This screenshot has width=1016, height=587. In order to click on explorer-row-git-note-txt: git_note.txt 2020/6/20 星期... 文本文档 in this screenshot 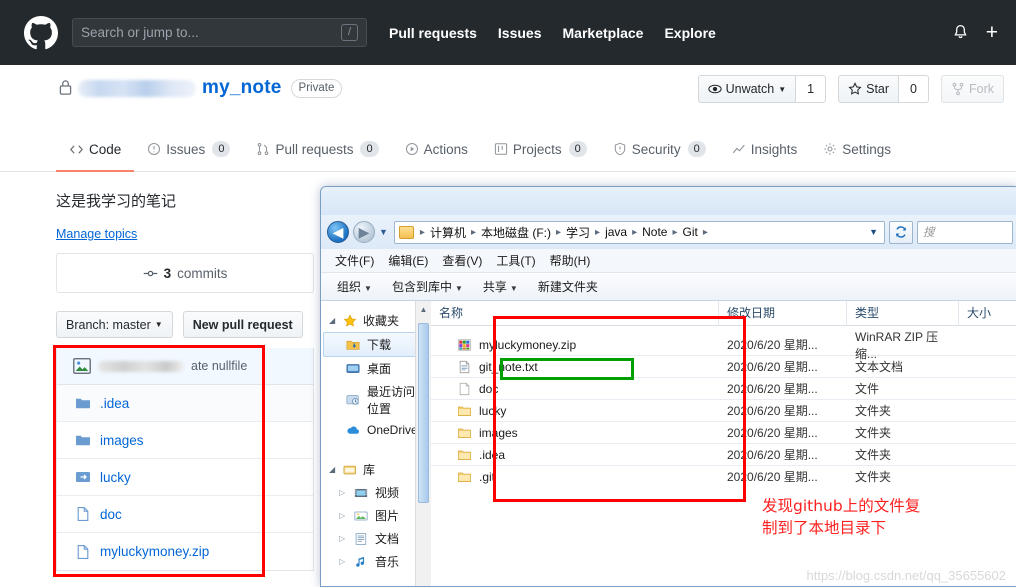, I will do `click(723, 366)`.